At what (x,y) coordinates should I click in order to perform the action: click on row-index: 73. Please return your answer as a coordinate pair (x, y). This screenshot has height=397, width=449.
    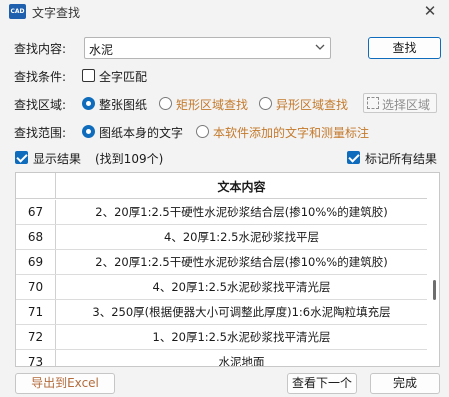
    Looking at the image, I should click on (36, 358).